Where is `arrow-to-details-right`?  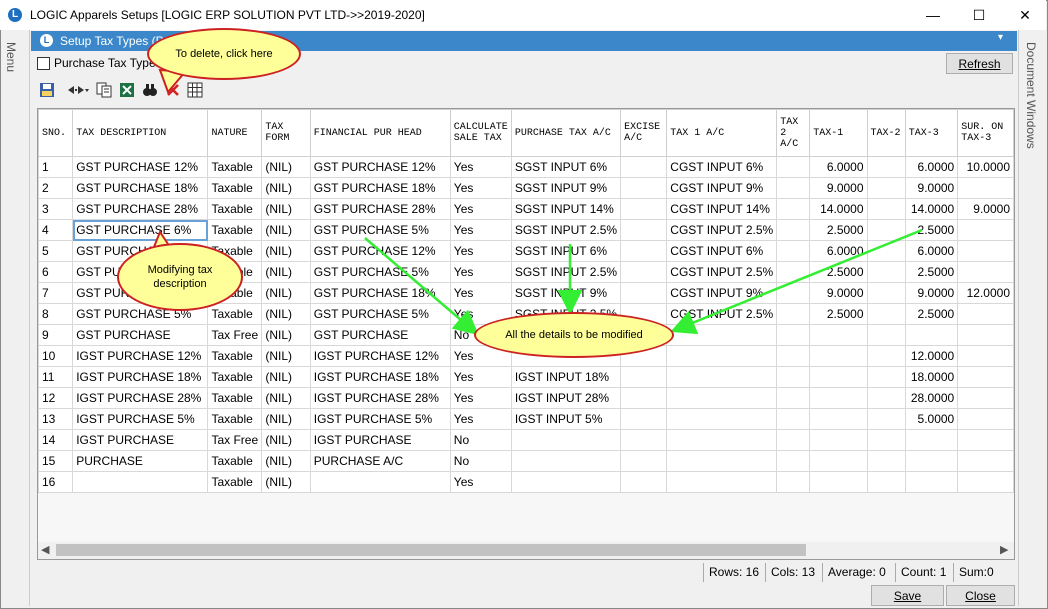
arrow-to-details-right is located at coordinates (796, 281).